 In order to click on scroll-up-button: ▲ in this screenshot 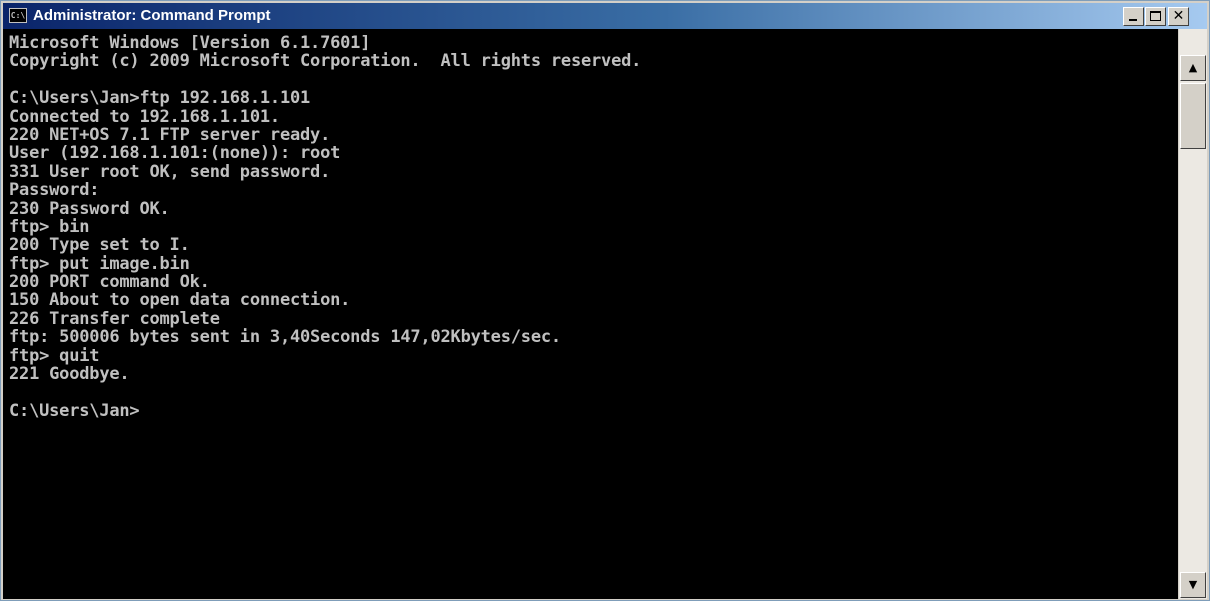, I will do `click(1193, 68)`.